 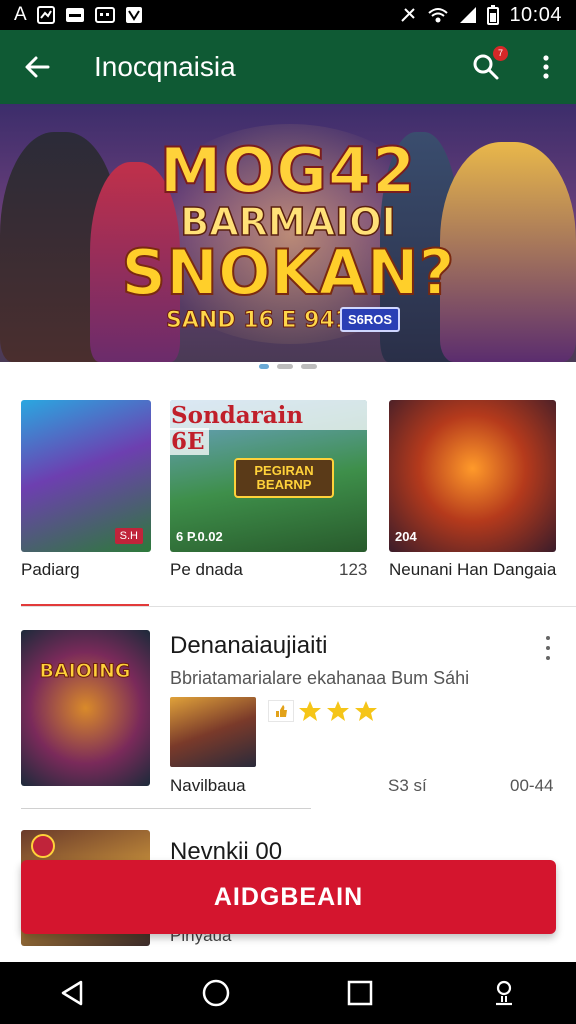 I want to click on notification-badge: 7, so click(x=500, y=53).